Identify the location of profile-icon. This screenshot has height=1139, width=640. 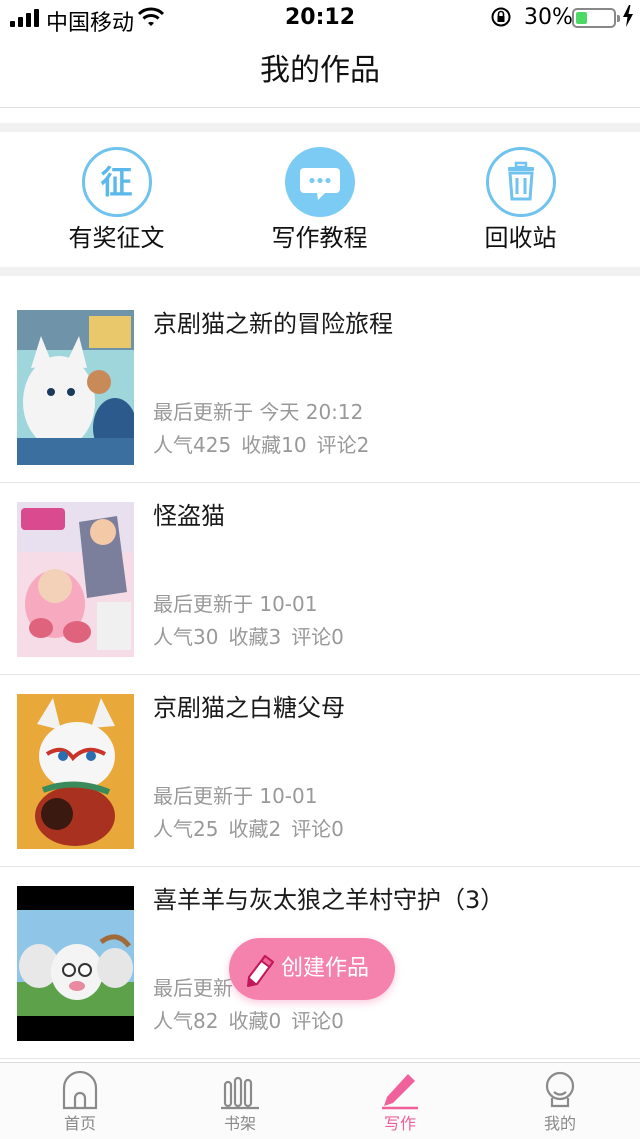
(560, 1090).